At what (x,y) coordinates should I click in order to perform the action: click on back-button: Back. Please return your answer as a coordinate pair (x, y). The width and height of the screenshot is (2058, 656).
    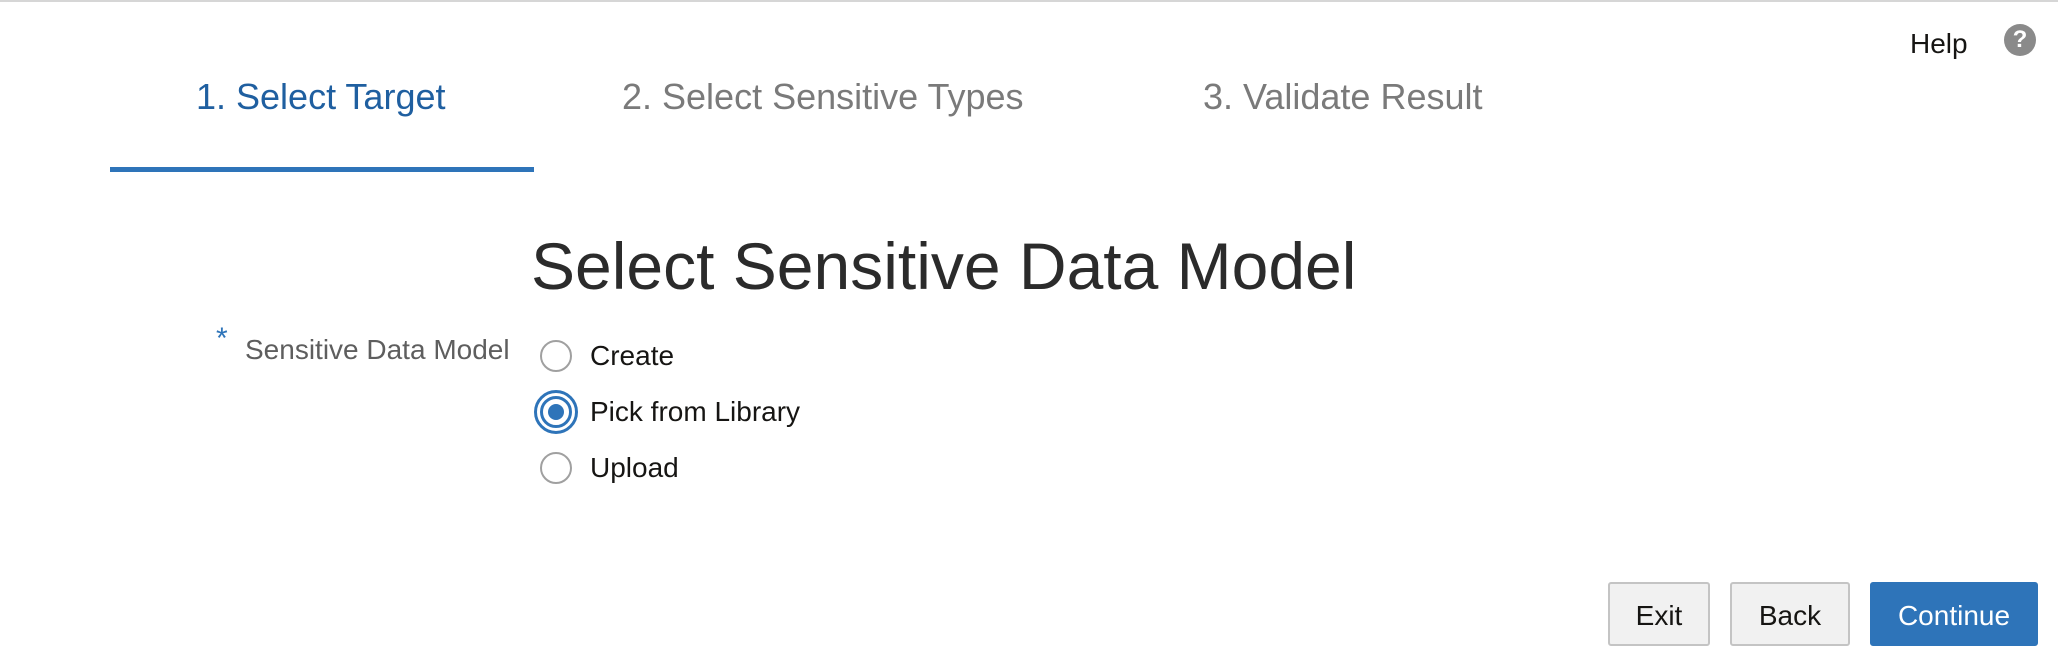
    Looking at the image, I should click on (1790, 614).